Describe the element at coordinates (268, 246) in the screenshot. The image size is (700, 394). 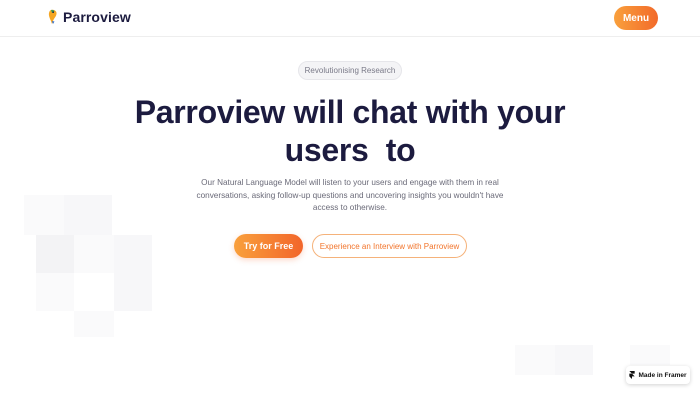
I see `try-for-free-button: Try for Free` at that location.